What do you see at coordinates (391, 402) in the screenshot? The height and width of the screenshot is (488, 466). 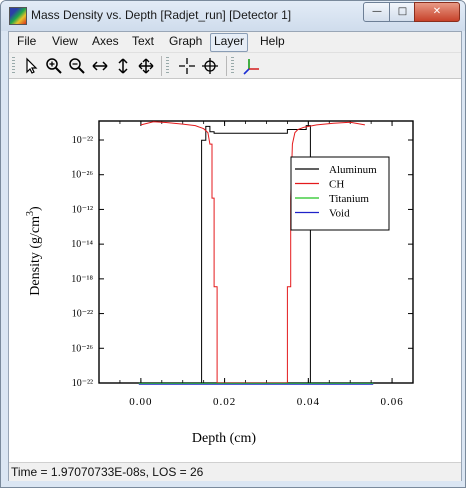 I see `x-tick-label: 0.06` at bounding box center [391, 402].